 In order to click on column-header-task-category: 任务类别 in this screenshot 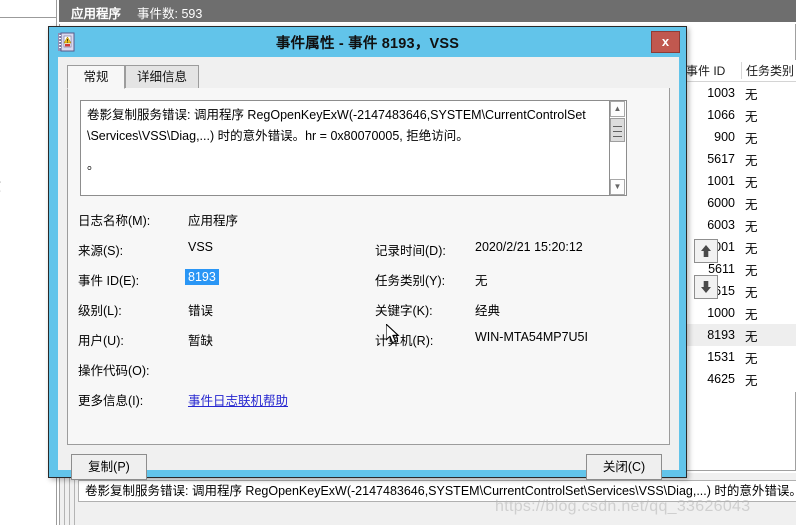, I will do `click(769, 70)`.